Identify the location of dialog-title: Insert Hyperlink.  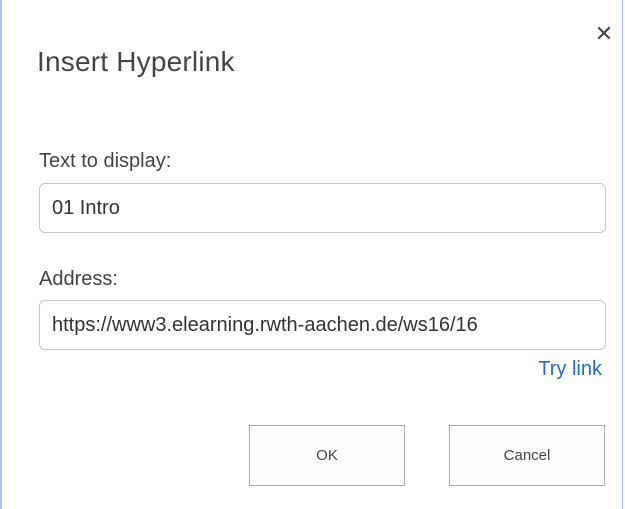
(136, 61).